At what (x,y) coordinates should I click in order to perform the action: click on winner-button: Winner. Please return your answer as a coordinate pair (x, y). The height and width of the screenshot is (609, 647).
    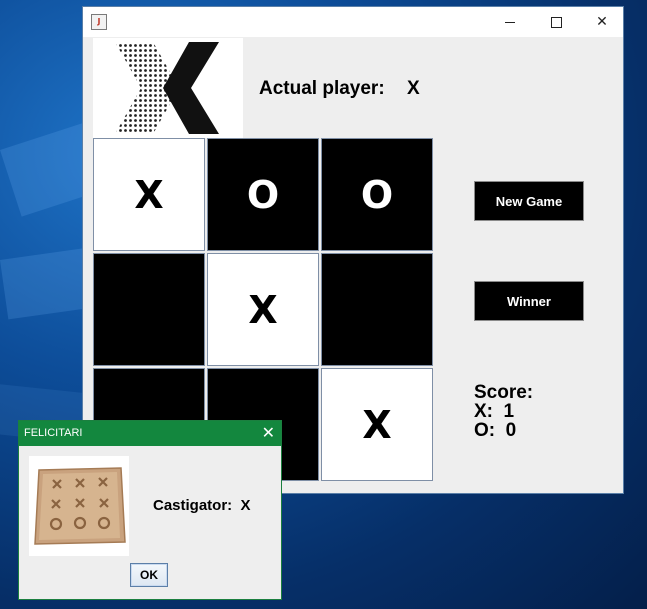
    Looking at the image, I should click on (529, 301).